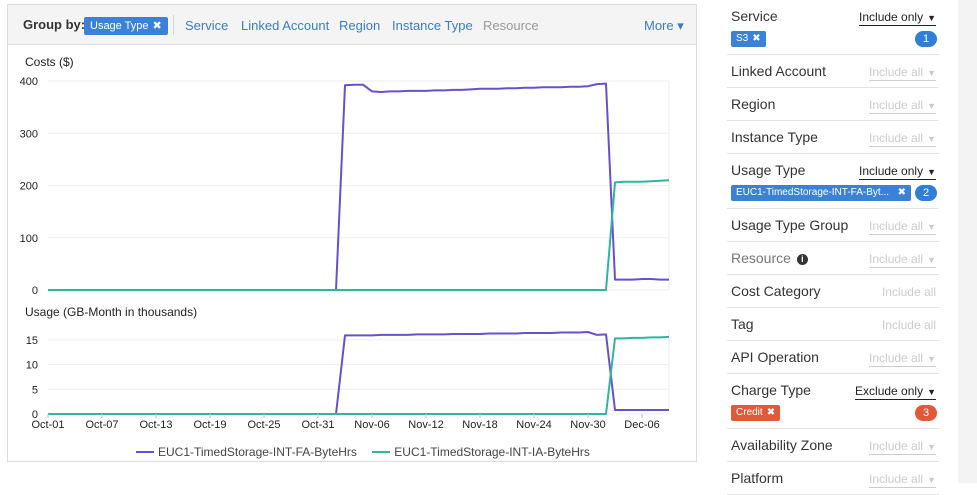 This screenshot has height=495, width=977. Describe the element at coordinates (926, 39) in the screenshot. I see `filter-count-badge: 1` at that location.